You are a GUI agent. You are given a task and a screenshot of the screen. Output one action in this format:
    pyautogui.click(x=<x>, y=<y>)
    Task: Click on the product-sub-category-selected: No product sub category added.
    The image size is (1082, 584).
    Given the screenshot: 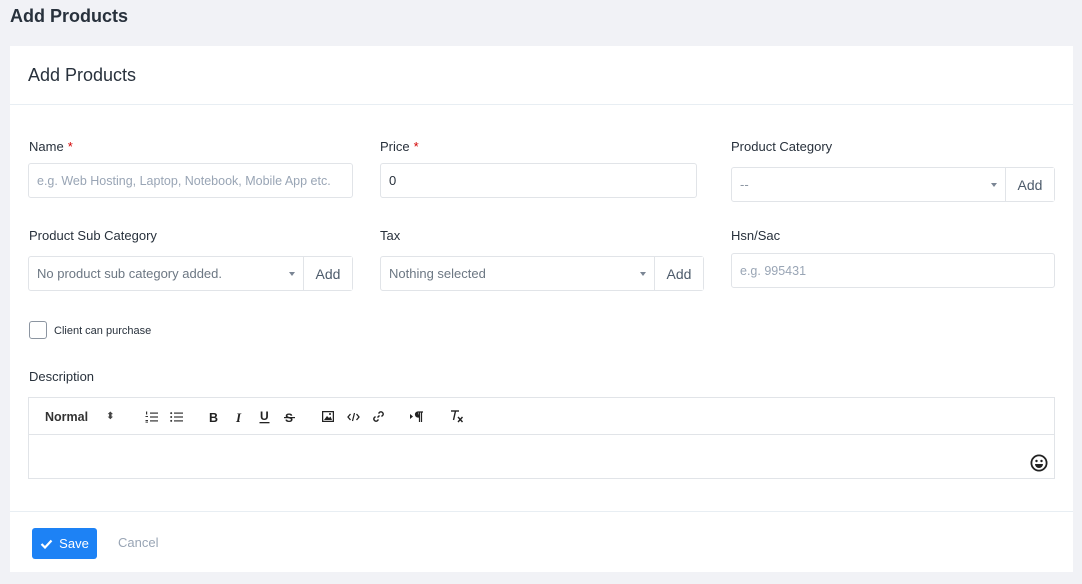 What is the action you would take?
    pyautogui.click(x=130, y=273)
    